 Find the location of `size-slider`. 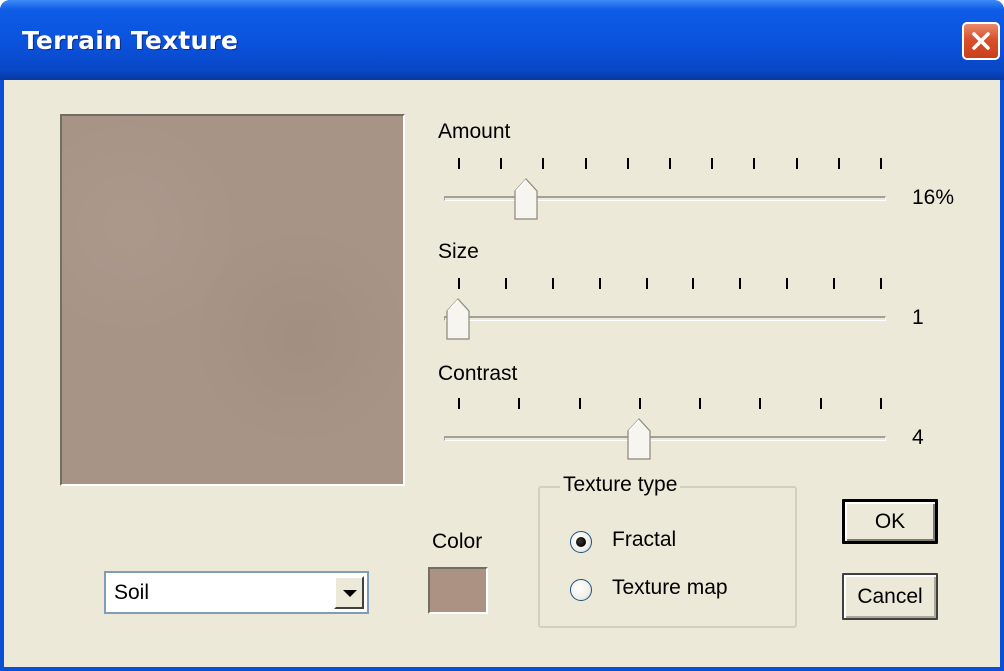

size-slider is located at coordinates (665, 313).